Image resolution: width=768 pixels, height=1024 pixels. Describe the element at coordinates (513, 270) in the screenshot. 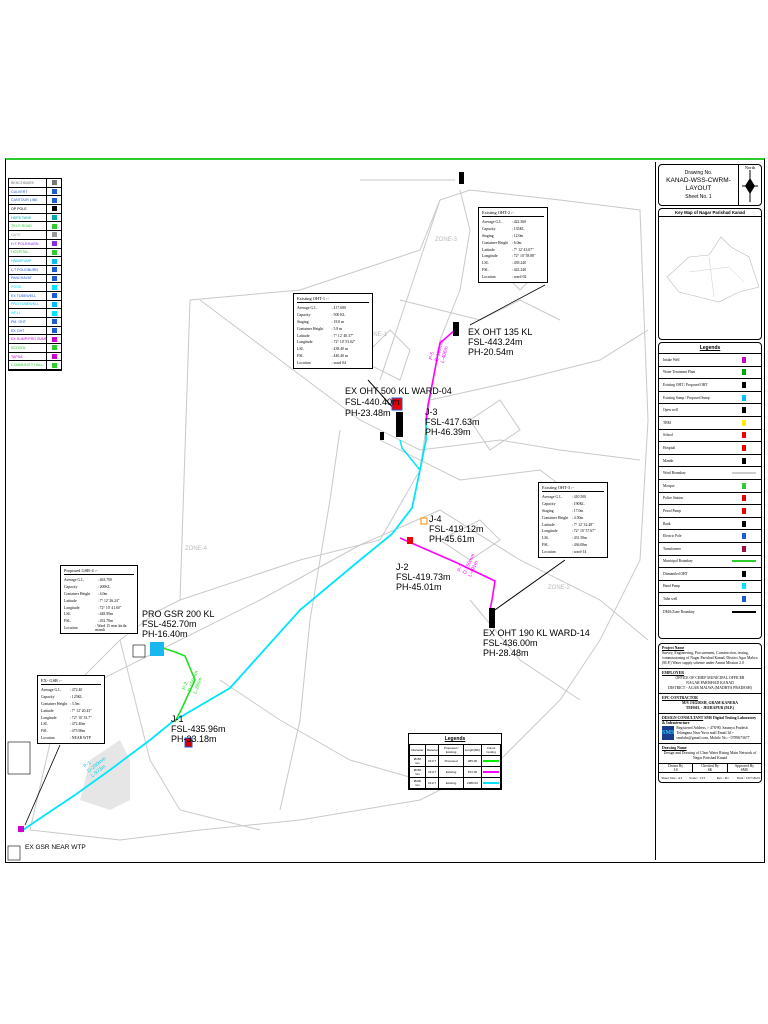

I see `info-row: FSL: 443.240` at that location.